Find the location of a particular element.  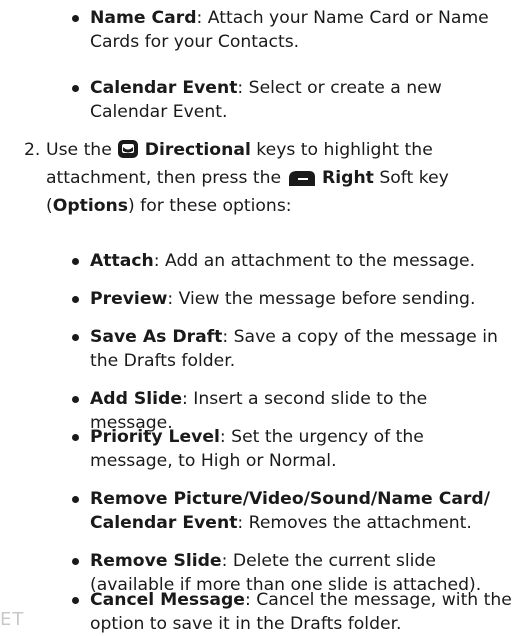

bullet-term: Name Card is located at coordinates (143, 18).